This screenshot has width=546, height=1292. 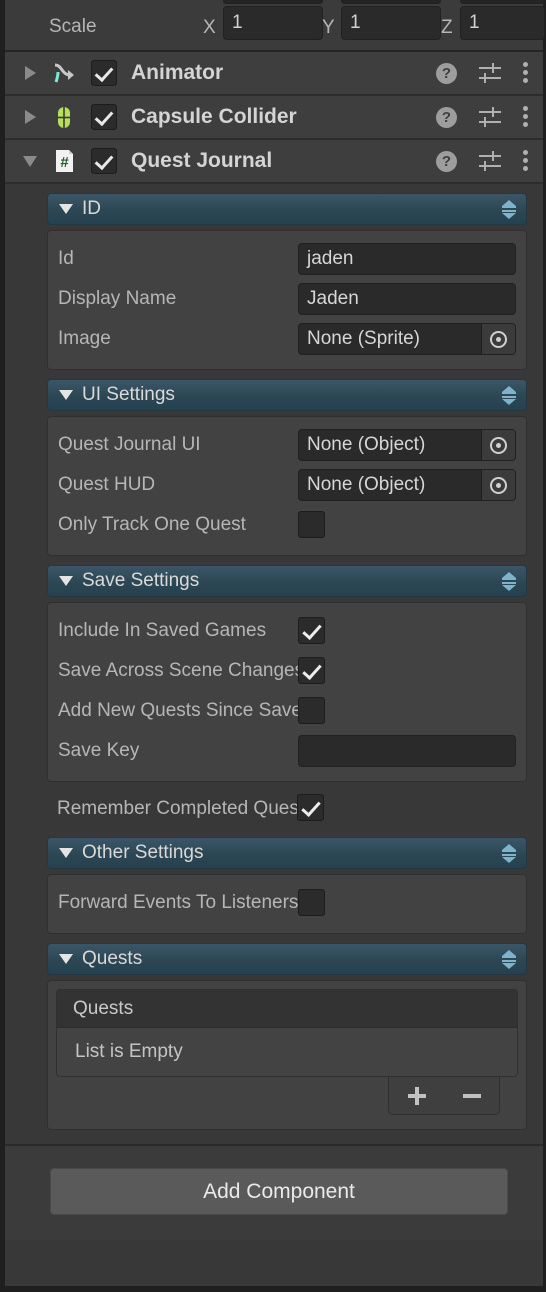 I want to click on scale-label: Scale, so click(x=73, y=26).